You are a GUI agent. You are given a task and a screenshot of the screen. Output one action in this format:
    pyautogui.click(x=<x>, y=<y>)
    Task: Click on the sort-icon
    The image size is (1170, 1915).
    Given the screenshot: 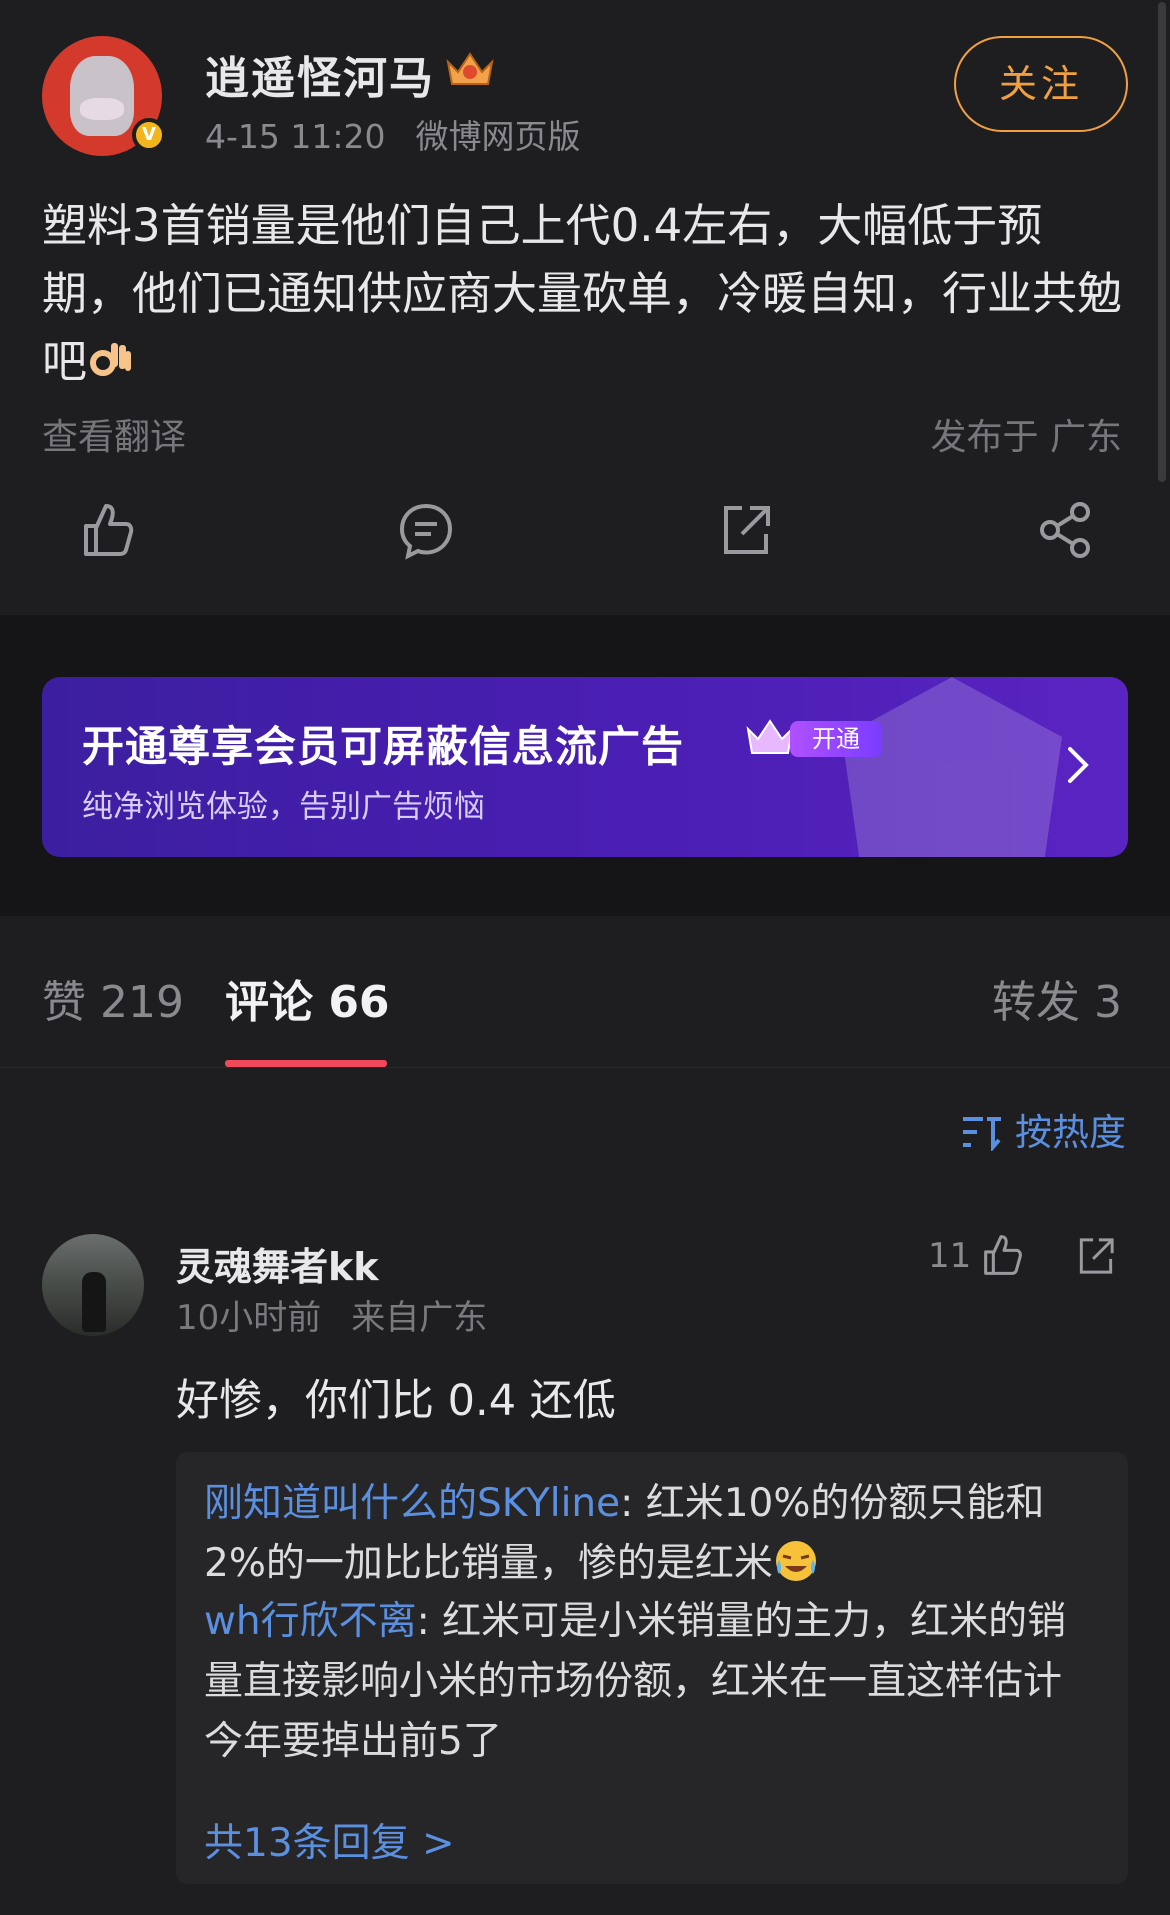 What is the action you would take?
    pyautogui.click(x=982, y=1134)
    